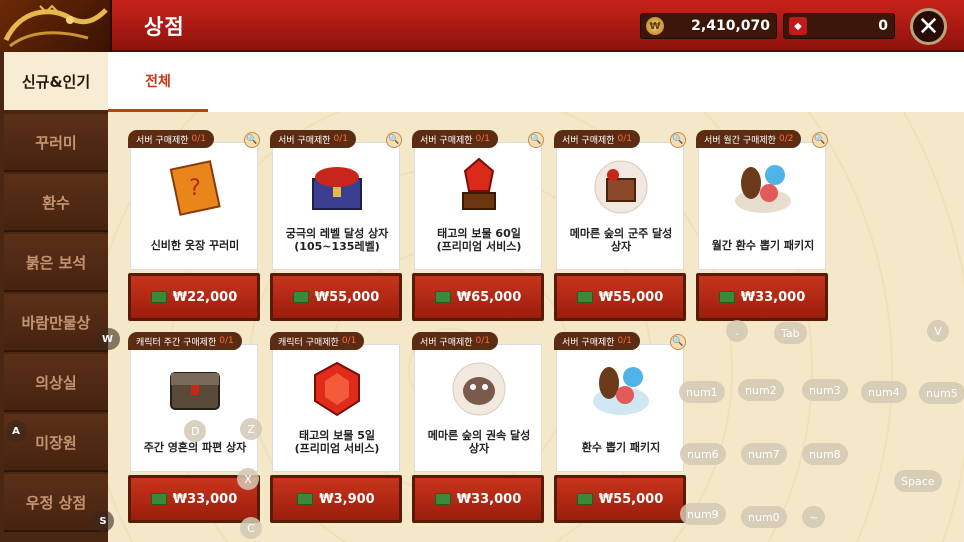 The image size is (964, 542). I want to click on item-name: 태고의 보물 60일 (프리미엄 서비스), so click(479, 240).